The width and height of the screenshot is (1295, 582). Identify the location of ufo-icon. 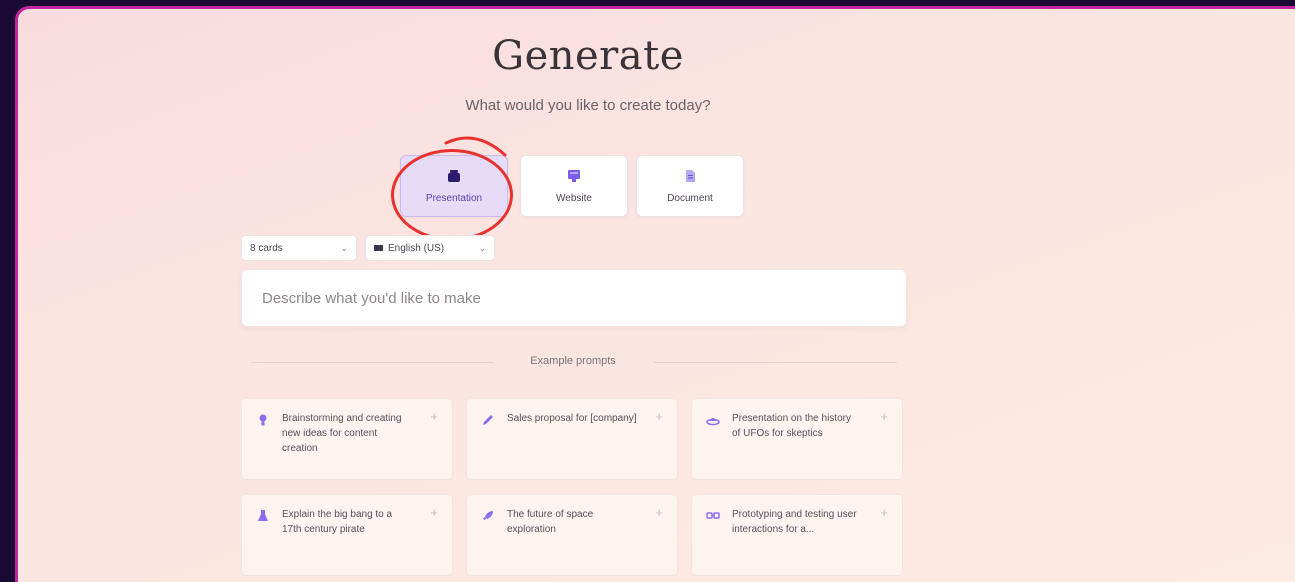
(713, 422).